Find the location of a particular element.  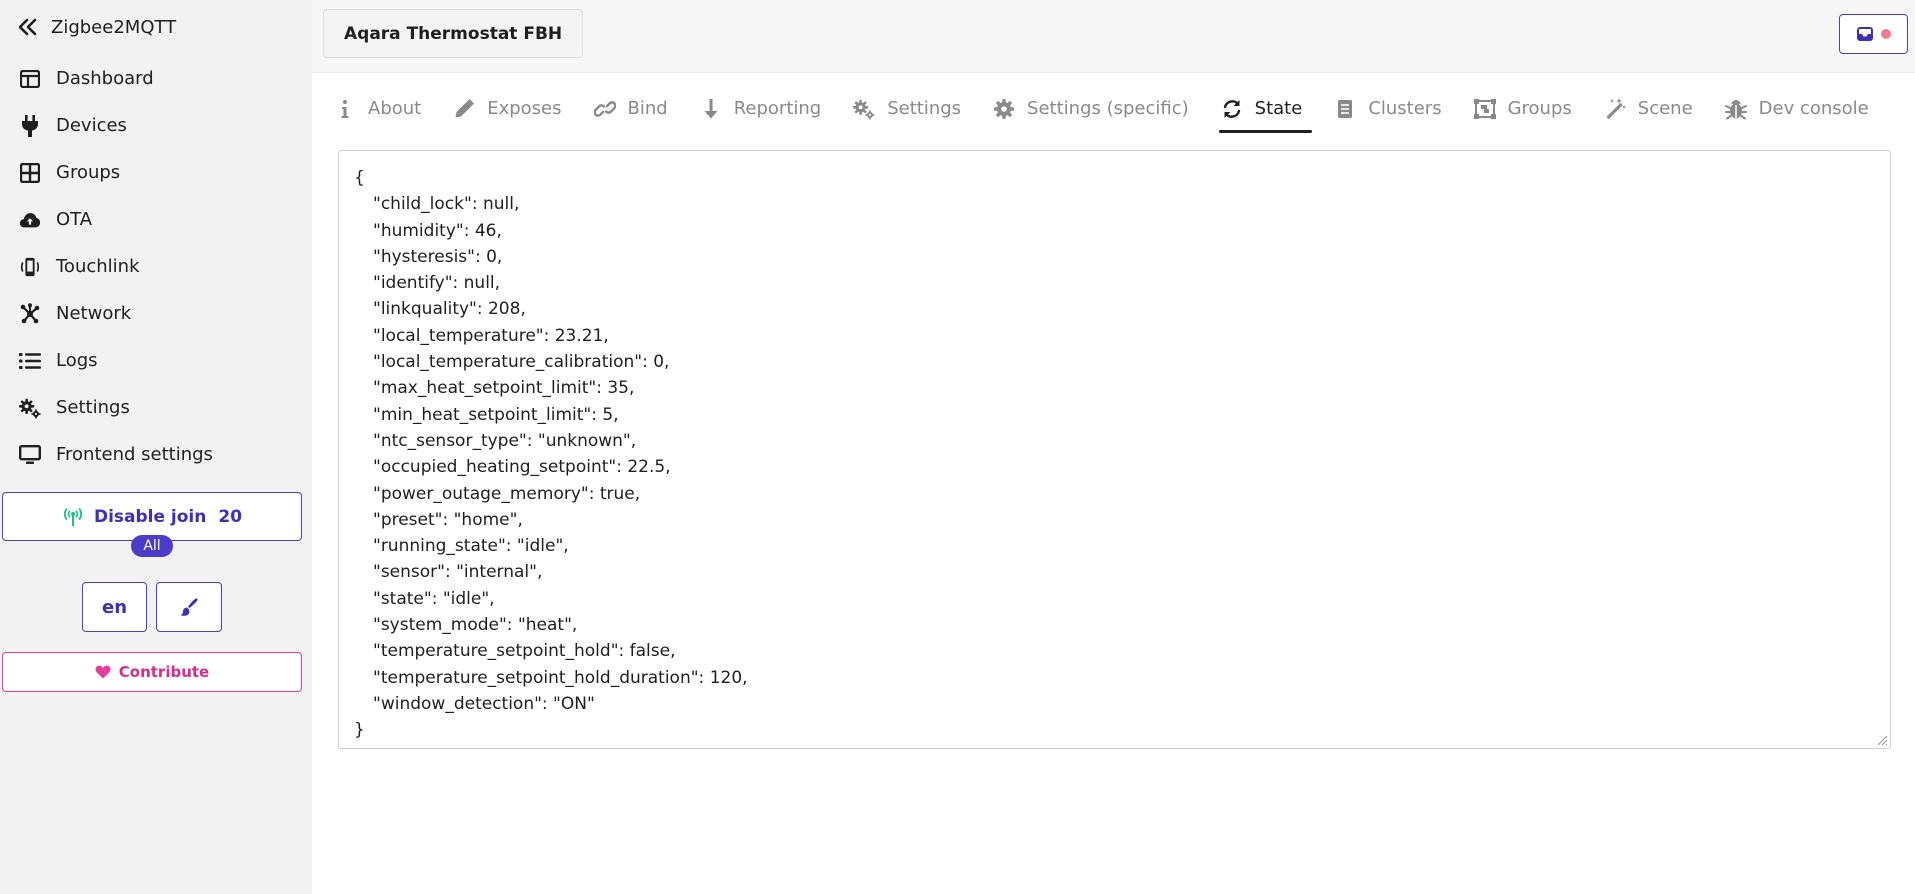

tab-bind: Bind is located at coordinates (630, 111).